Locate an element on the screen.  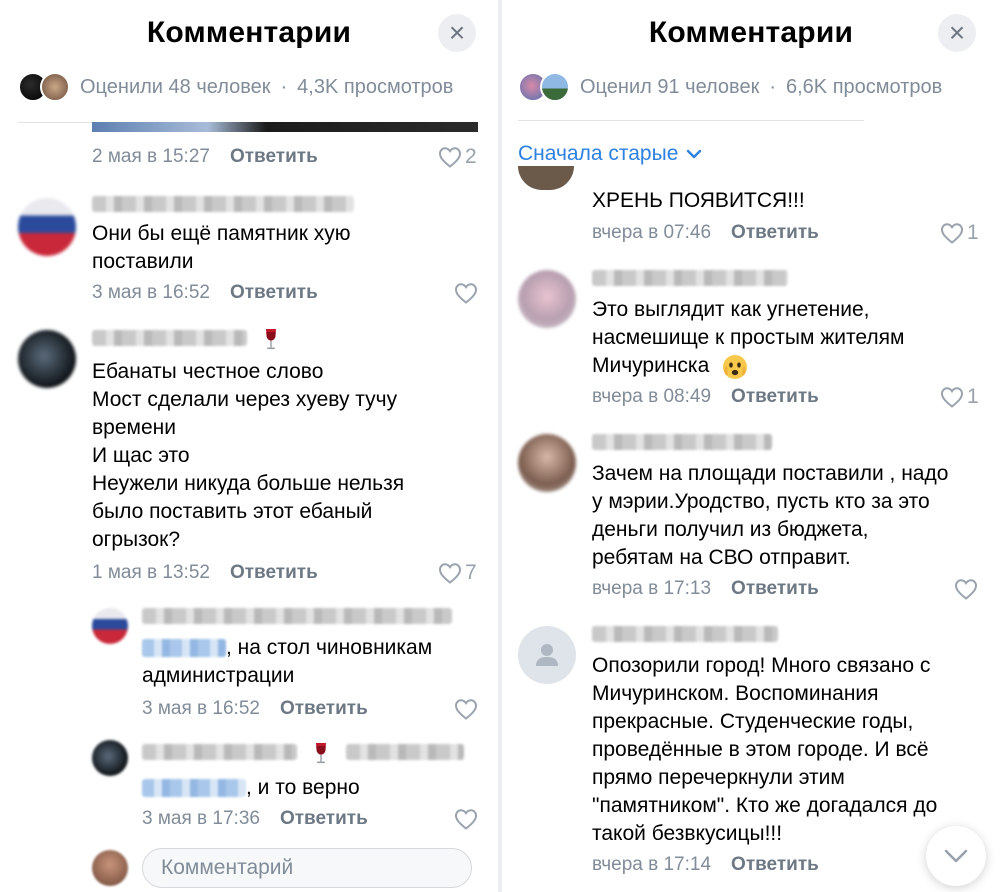
reply-text: , и то верно is located at coordinates (251, 788).